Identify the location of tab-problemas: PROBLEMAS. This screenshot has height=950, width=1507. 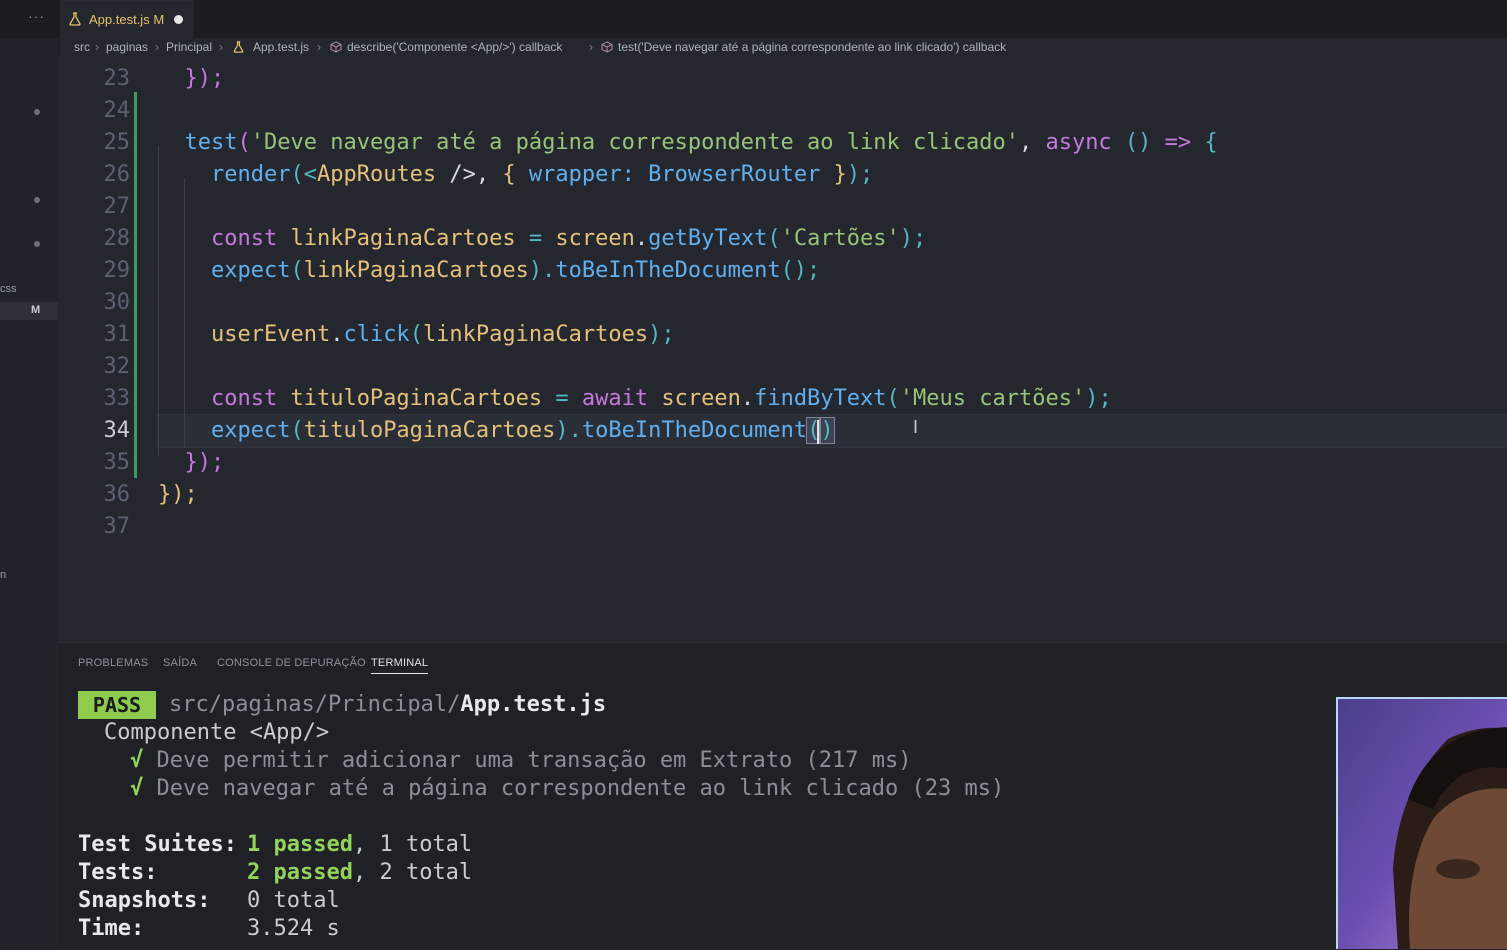
(113, 663).